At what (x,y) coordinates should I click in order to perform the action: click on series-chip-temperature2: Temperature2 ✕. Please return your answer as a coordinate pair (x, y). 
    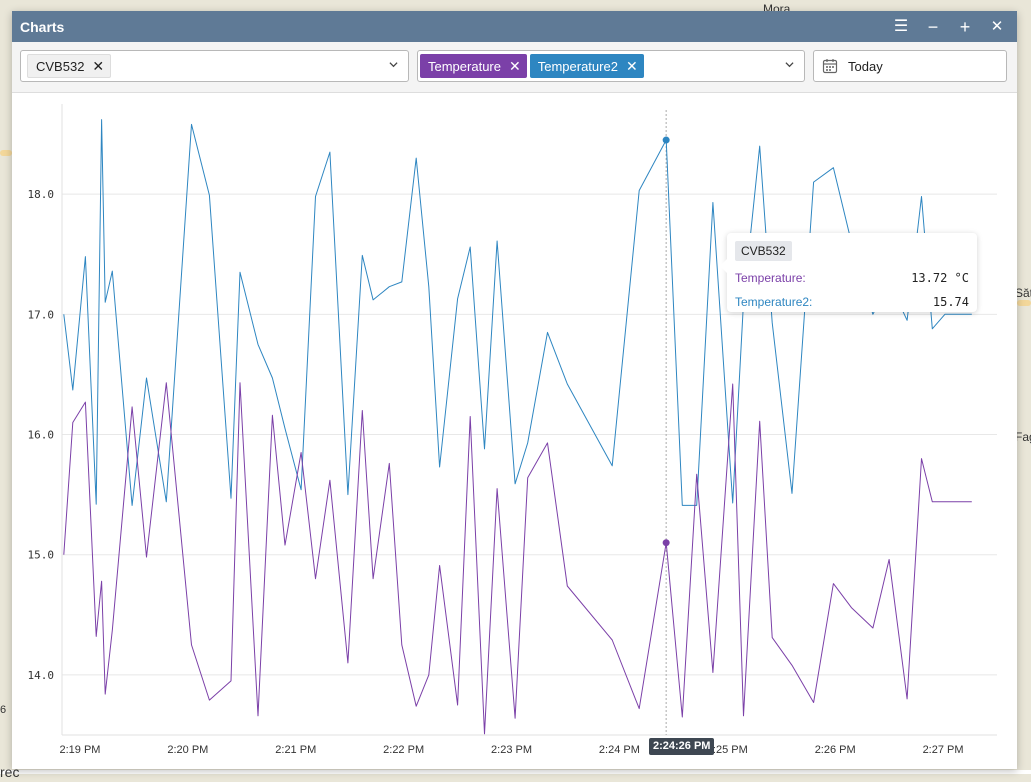
    Looking at the image, I should click on (586, 66).